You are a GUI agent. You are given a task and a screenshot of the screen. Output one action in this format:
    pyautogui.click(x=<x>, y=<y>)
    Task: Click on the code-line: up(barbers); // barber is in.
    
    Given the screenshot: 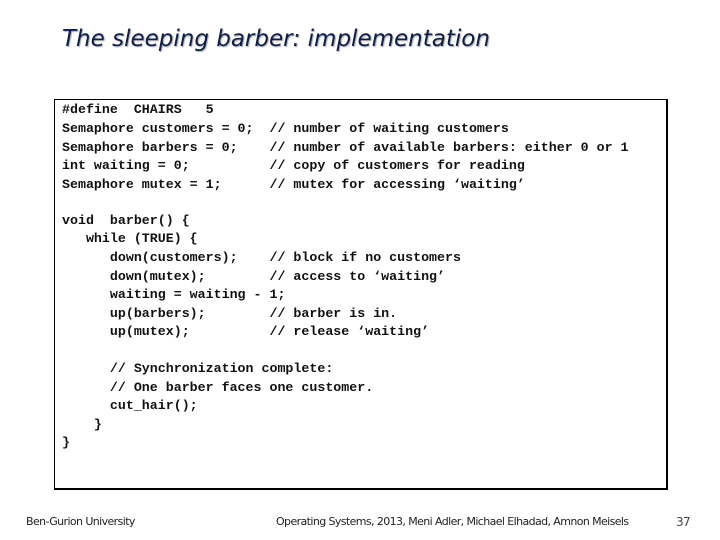 What is the action you would take?
    pyautogui.click(x=230, y=313)
    